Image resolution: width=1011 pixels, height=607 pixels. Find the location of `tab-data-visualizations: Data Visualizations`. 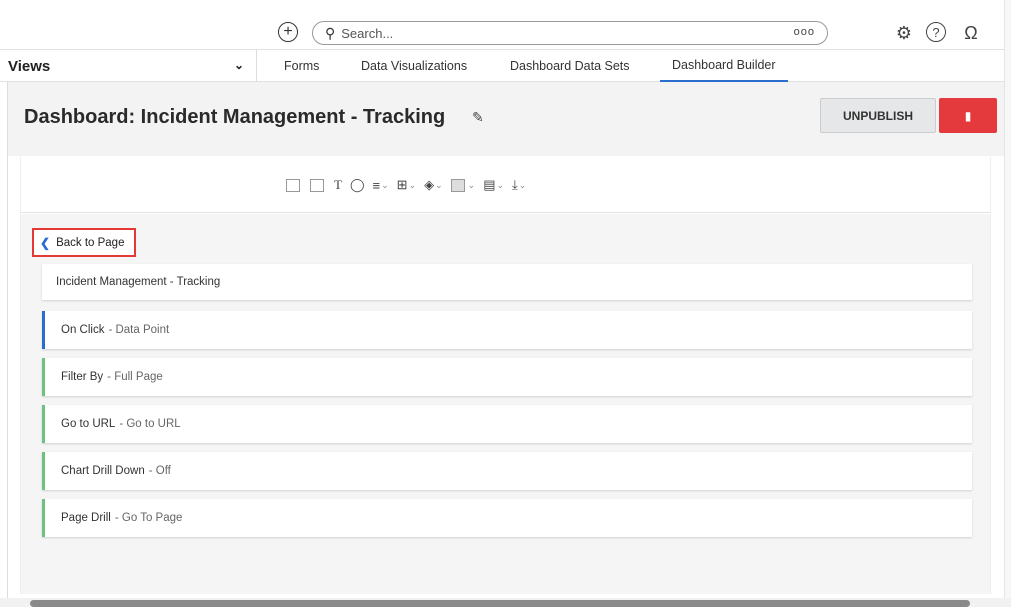

tab-data-visualizations: Data Visualizations is located at coordinates (414, 66).